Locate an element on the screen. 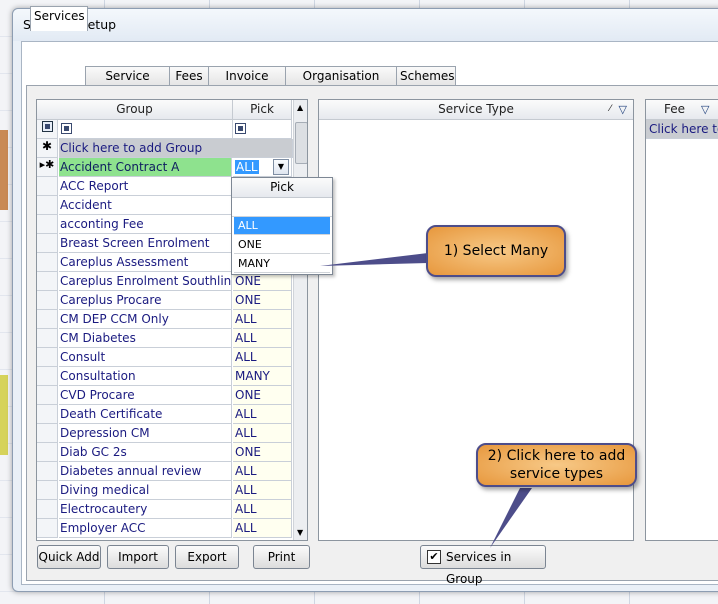  group-cell: Electrocautery is located at coordinates (145, 509).